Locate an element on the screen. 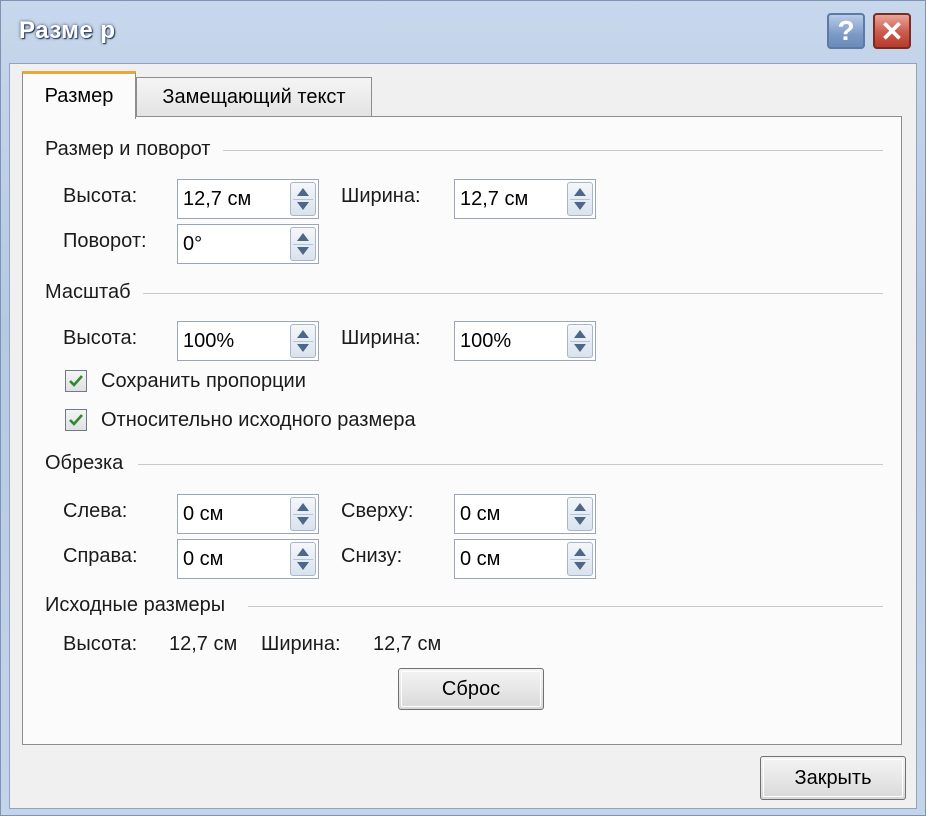 This screenshot has height=816, width=926. help-button: ? is located at coordinates (846, 31).